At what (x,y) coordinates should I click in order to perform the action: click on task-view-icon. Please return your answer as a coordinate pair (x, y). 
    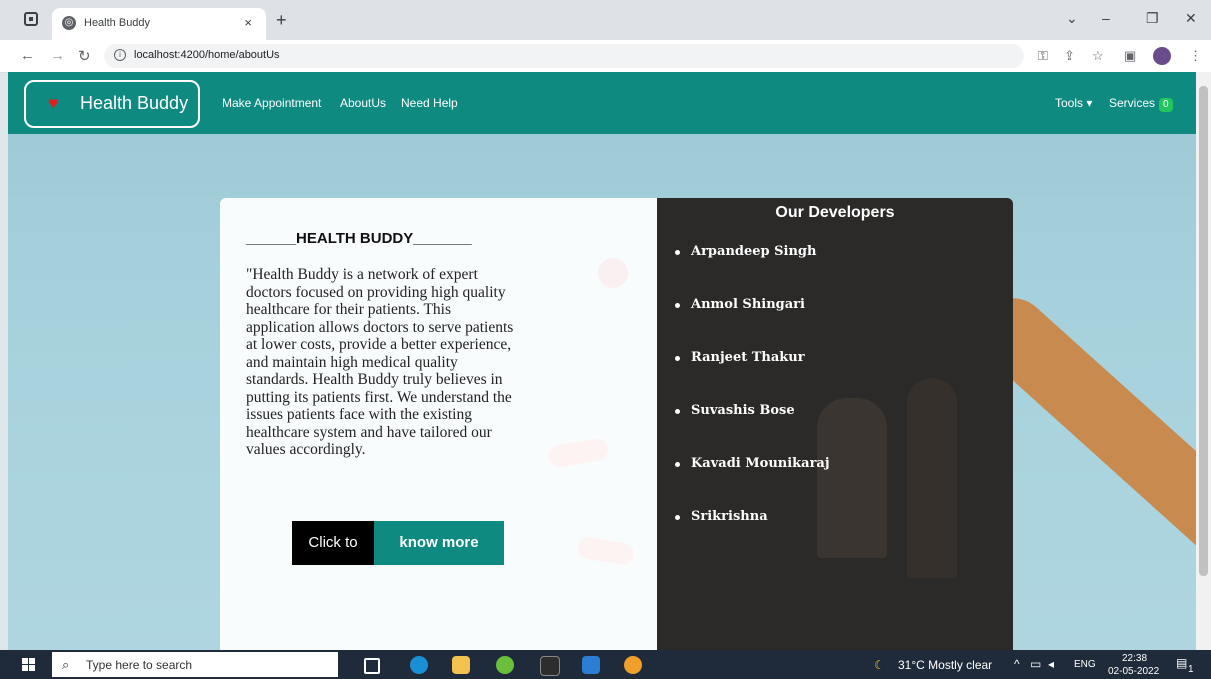
    Looking at the image, I should click on (372, 666).